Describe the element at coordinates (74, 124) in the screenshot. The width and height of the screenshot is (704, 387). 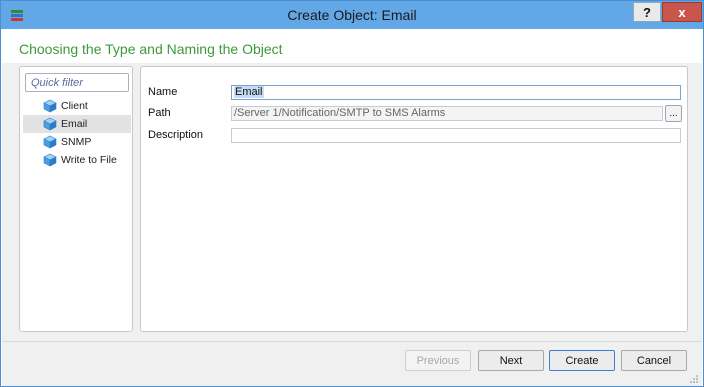
I see `type-item-label: Email` at that location.